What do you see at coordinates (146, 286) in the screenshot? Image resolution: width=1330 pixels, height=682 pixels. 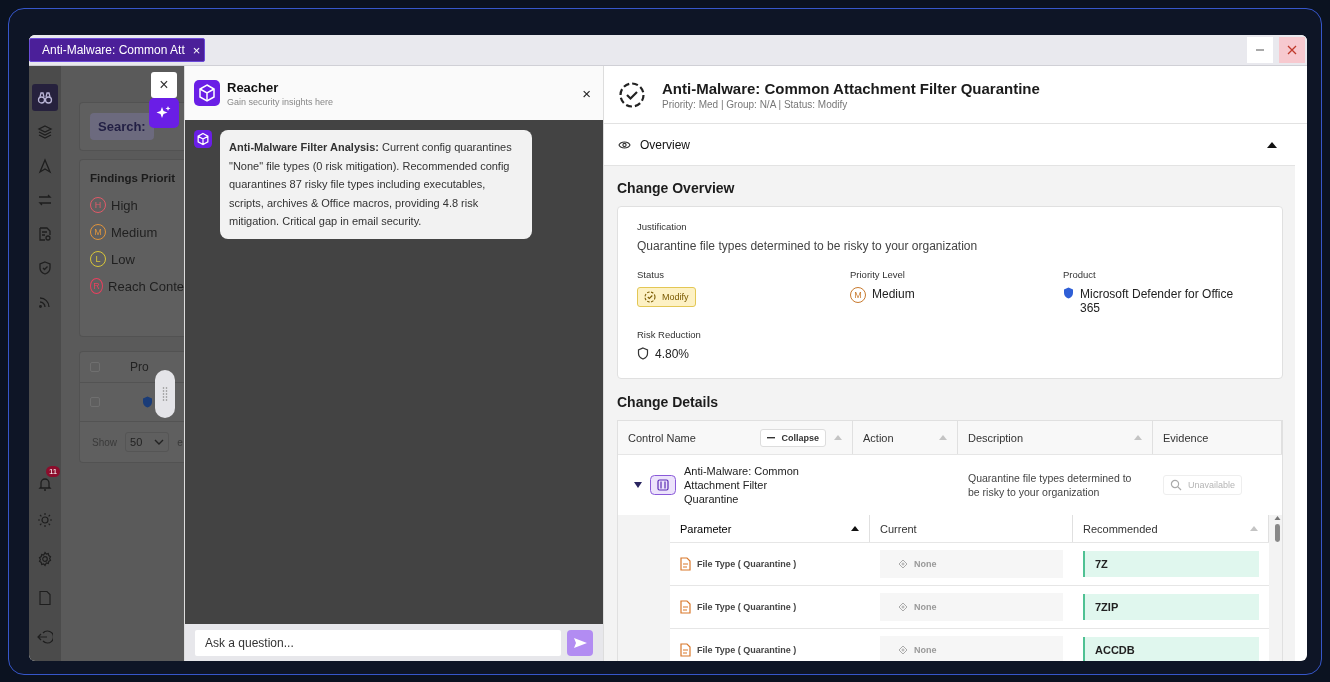 I see `priority-label: Reach Conte` at bounding box center [146, 286].